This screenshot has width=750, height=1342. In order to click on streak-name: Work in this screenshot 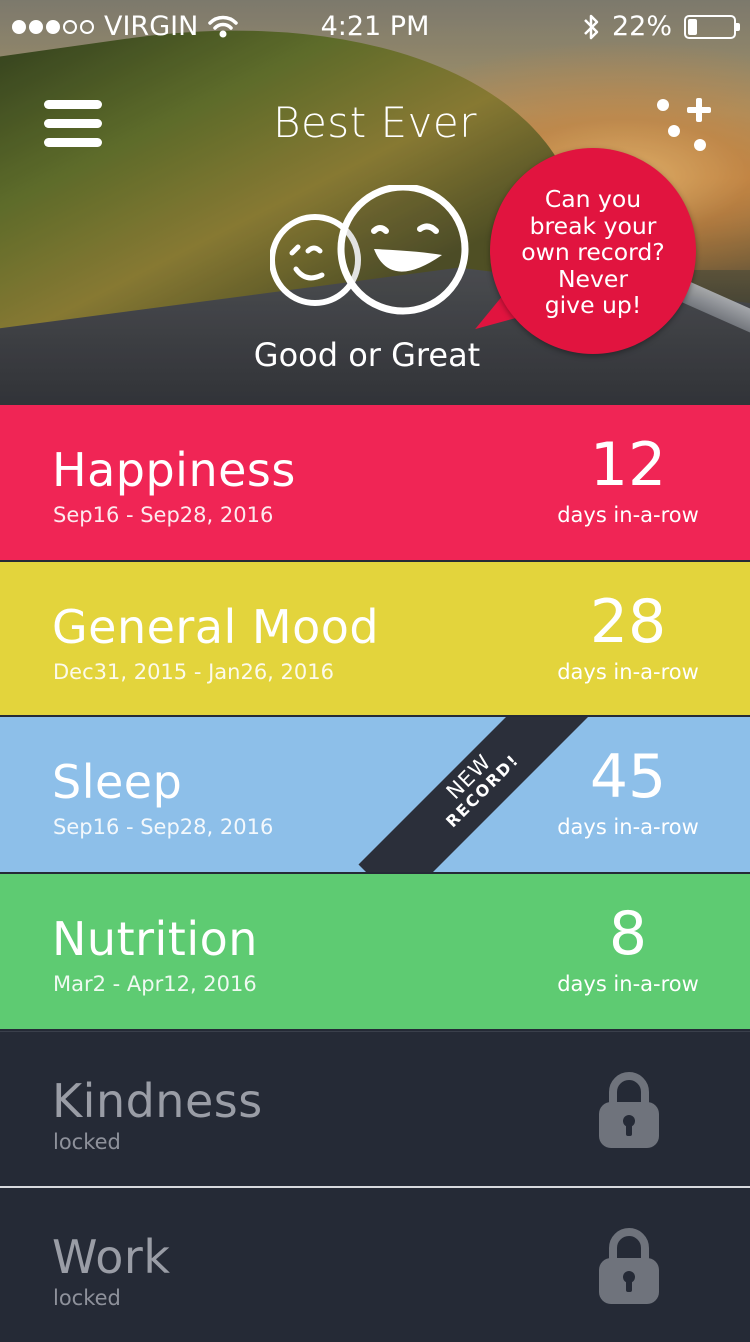, I will do `click(111, 1257)`.